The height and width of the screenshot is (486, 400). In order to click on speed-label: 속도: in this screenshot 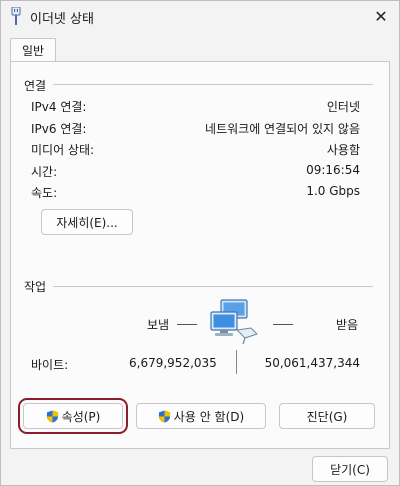, I will do `click(44, 193)`.